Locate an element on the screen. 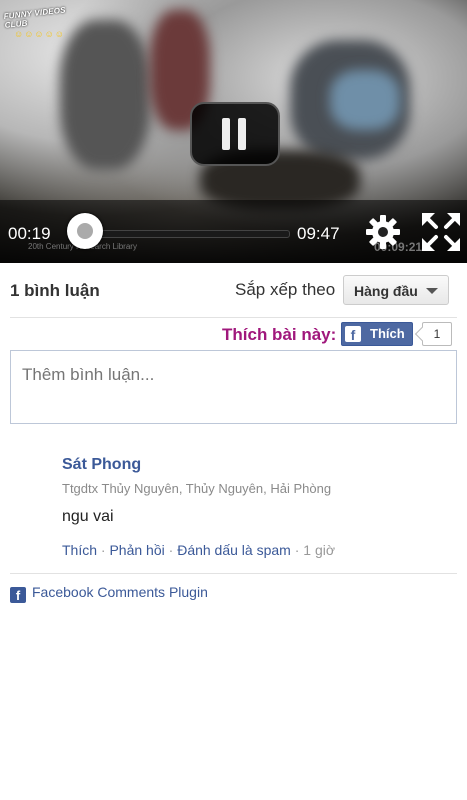 The width and height of the screenshot is (467, 800). plugin-footer: f Facebook Comments Plugin is located at coordinates (109, 593).